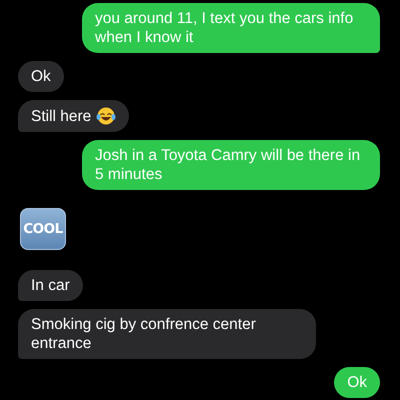 This screenshot has height=400, width=400. I want to click on message-text: Still here, so click(61, 116).